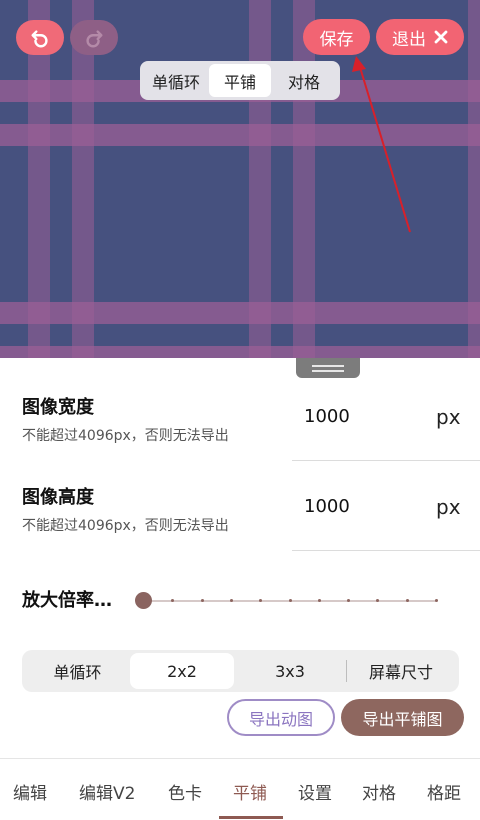 This screenshot has height=820, width=480. What do you see at coordinates (381, 144) in the screenshot?
I see `annotation-arrow` at bounding box center [381, 144].